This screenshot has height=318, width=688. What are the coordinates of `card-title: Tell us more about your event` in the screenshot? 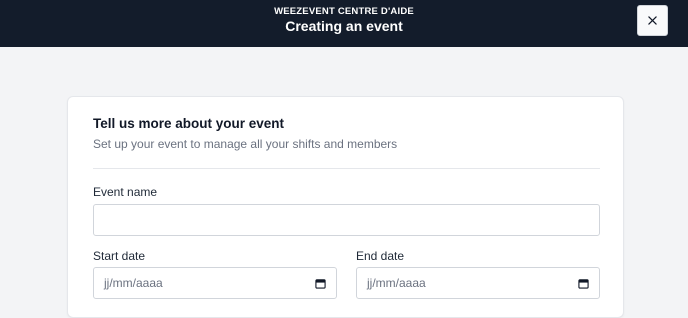 It's located at (189, 123).